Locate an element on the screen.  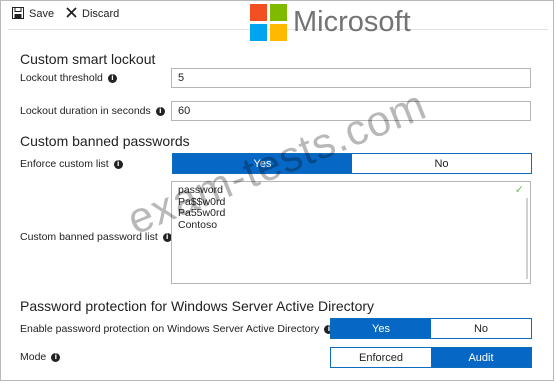
mode-text: Mode is located at coordinates (33, 357).